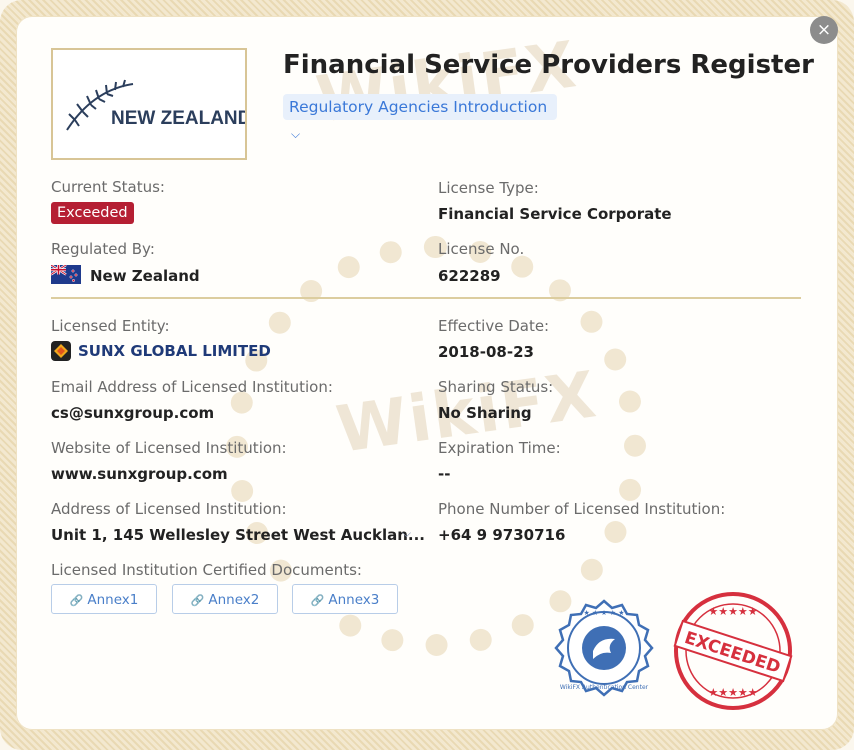  I want to click on phone-label: Phone Number of Licensed Institution:, so click(582, 509).